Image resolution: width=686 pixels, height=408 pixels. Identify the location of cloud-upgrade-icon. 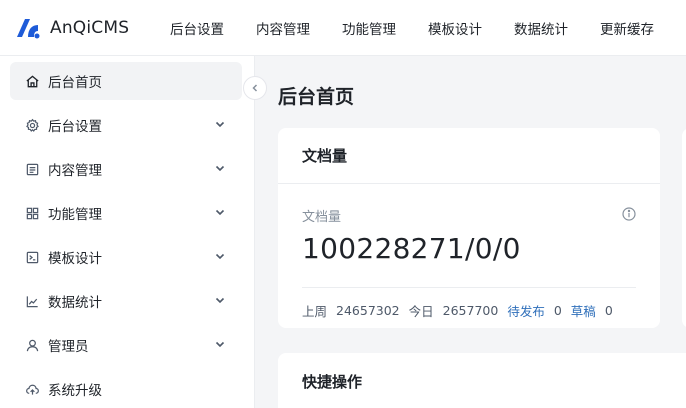
(32, 389).